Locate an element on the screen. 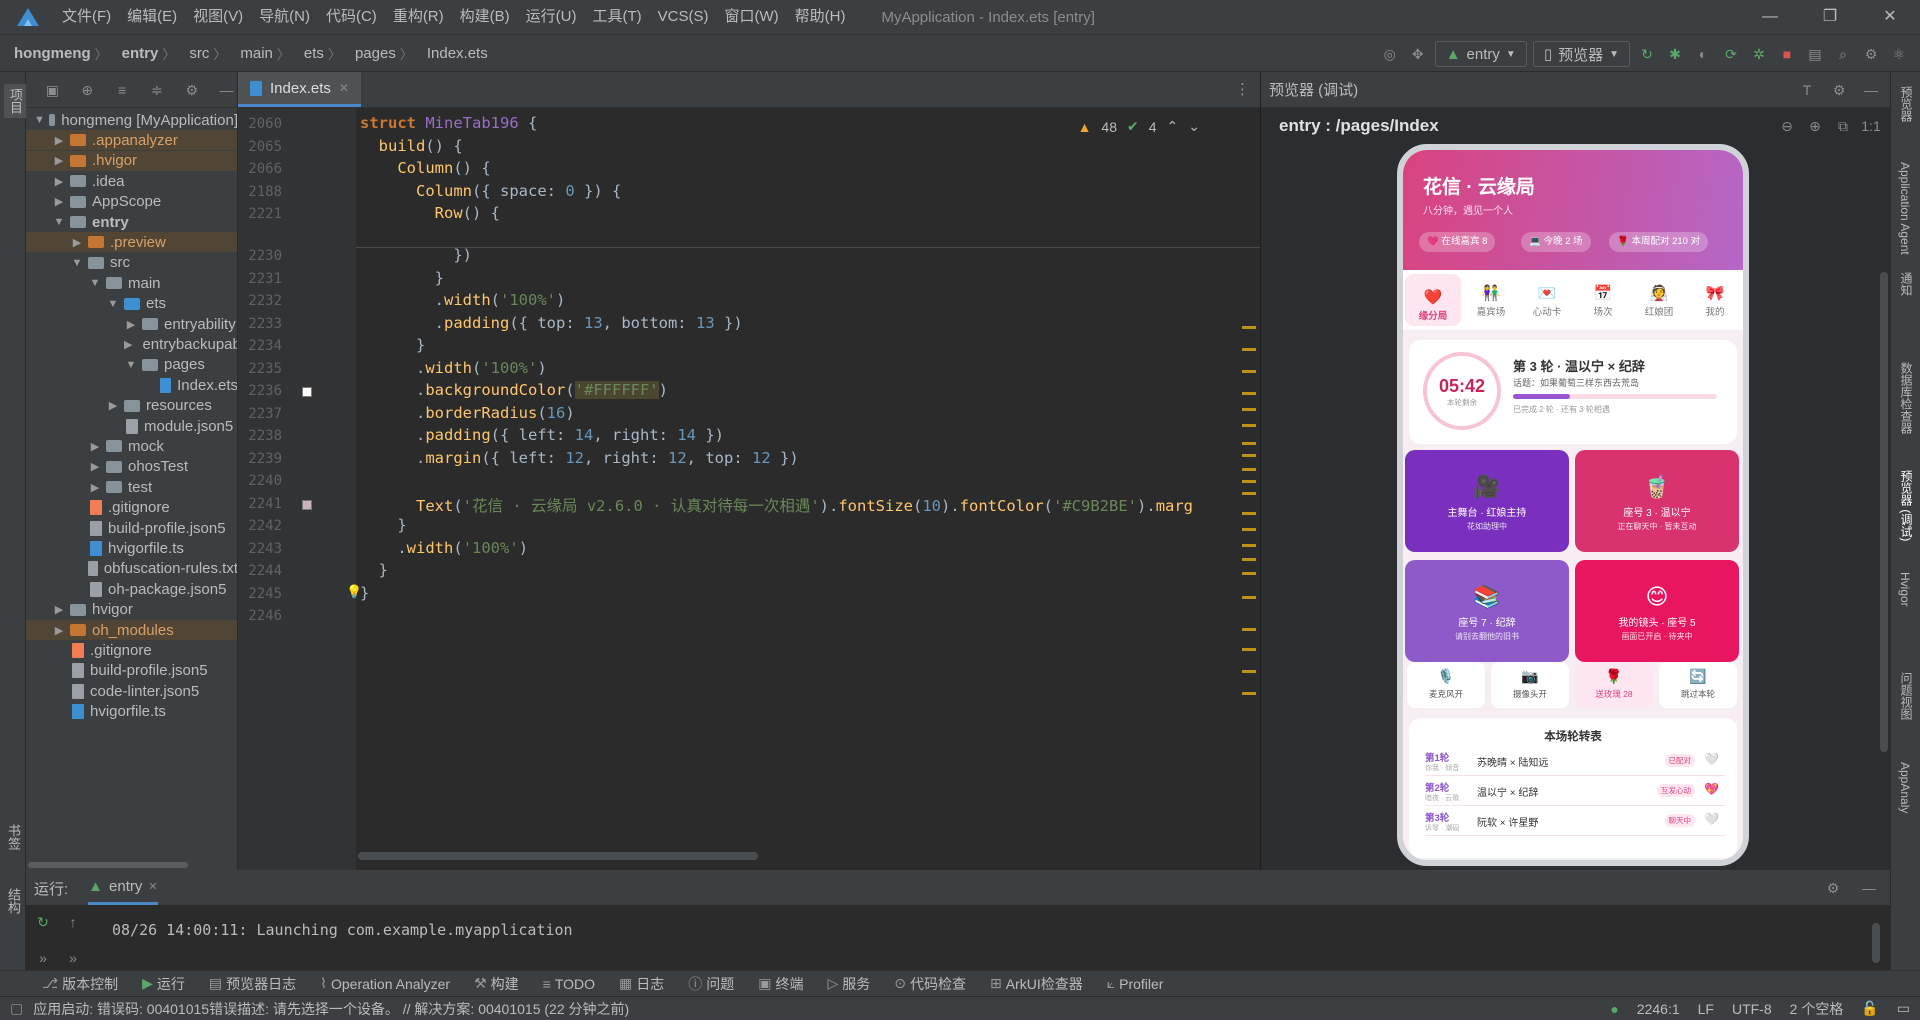 This screenshot has width=1920, height=1020. video-tile: 🎥 主舞台 · 红娘主持 花如助理中 is located at coordinates (1487, 501).